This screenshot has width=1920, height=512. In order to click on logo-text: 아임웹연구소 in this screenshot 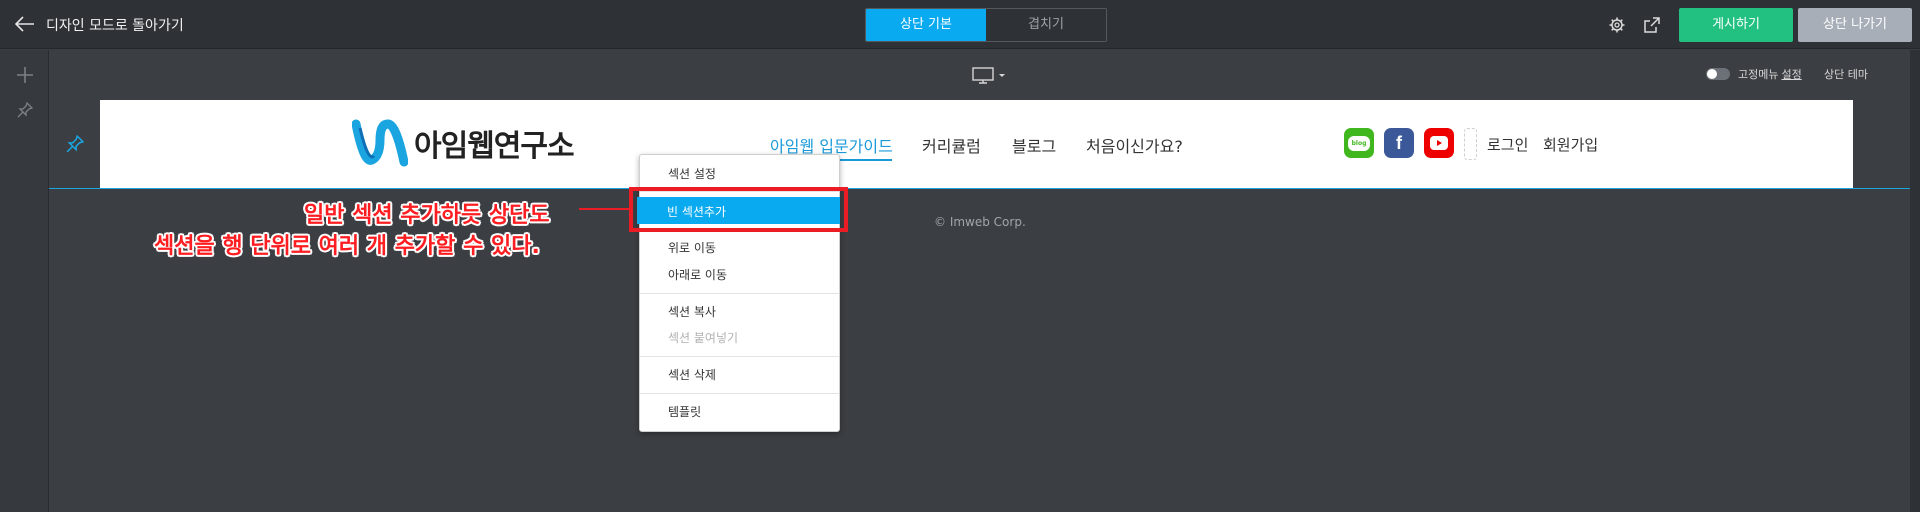, I will do `click(494, 146)`.